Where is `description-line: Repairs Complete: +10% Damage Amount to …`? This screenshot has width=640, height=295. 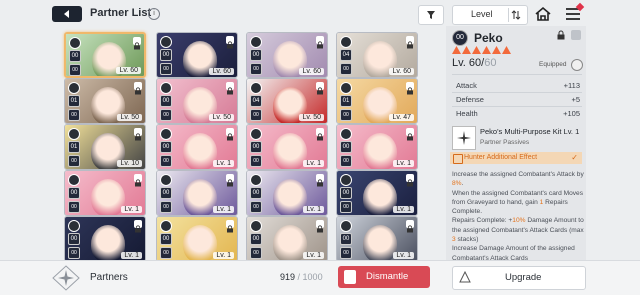 description-line: Repairs Complete: +10% Damage Amount to … is located at coordinates (518, 230).